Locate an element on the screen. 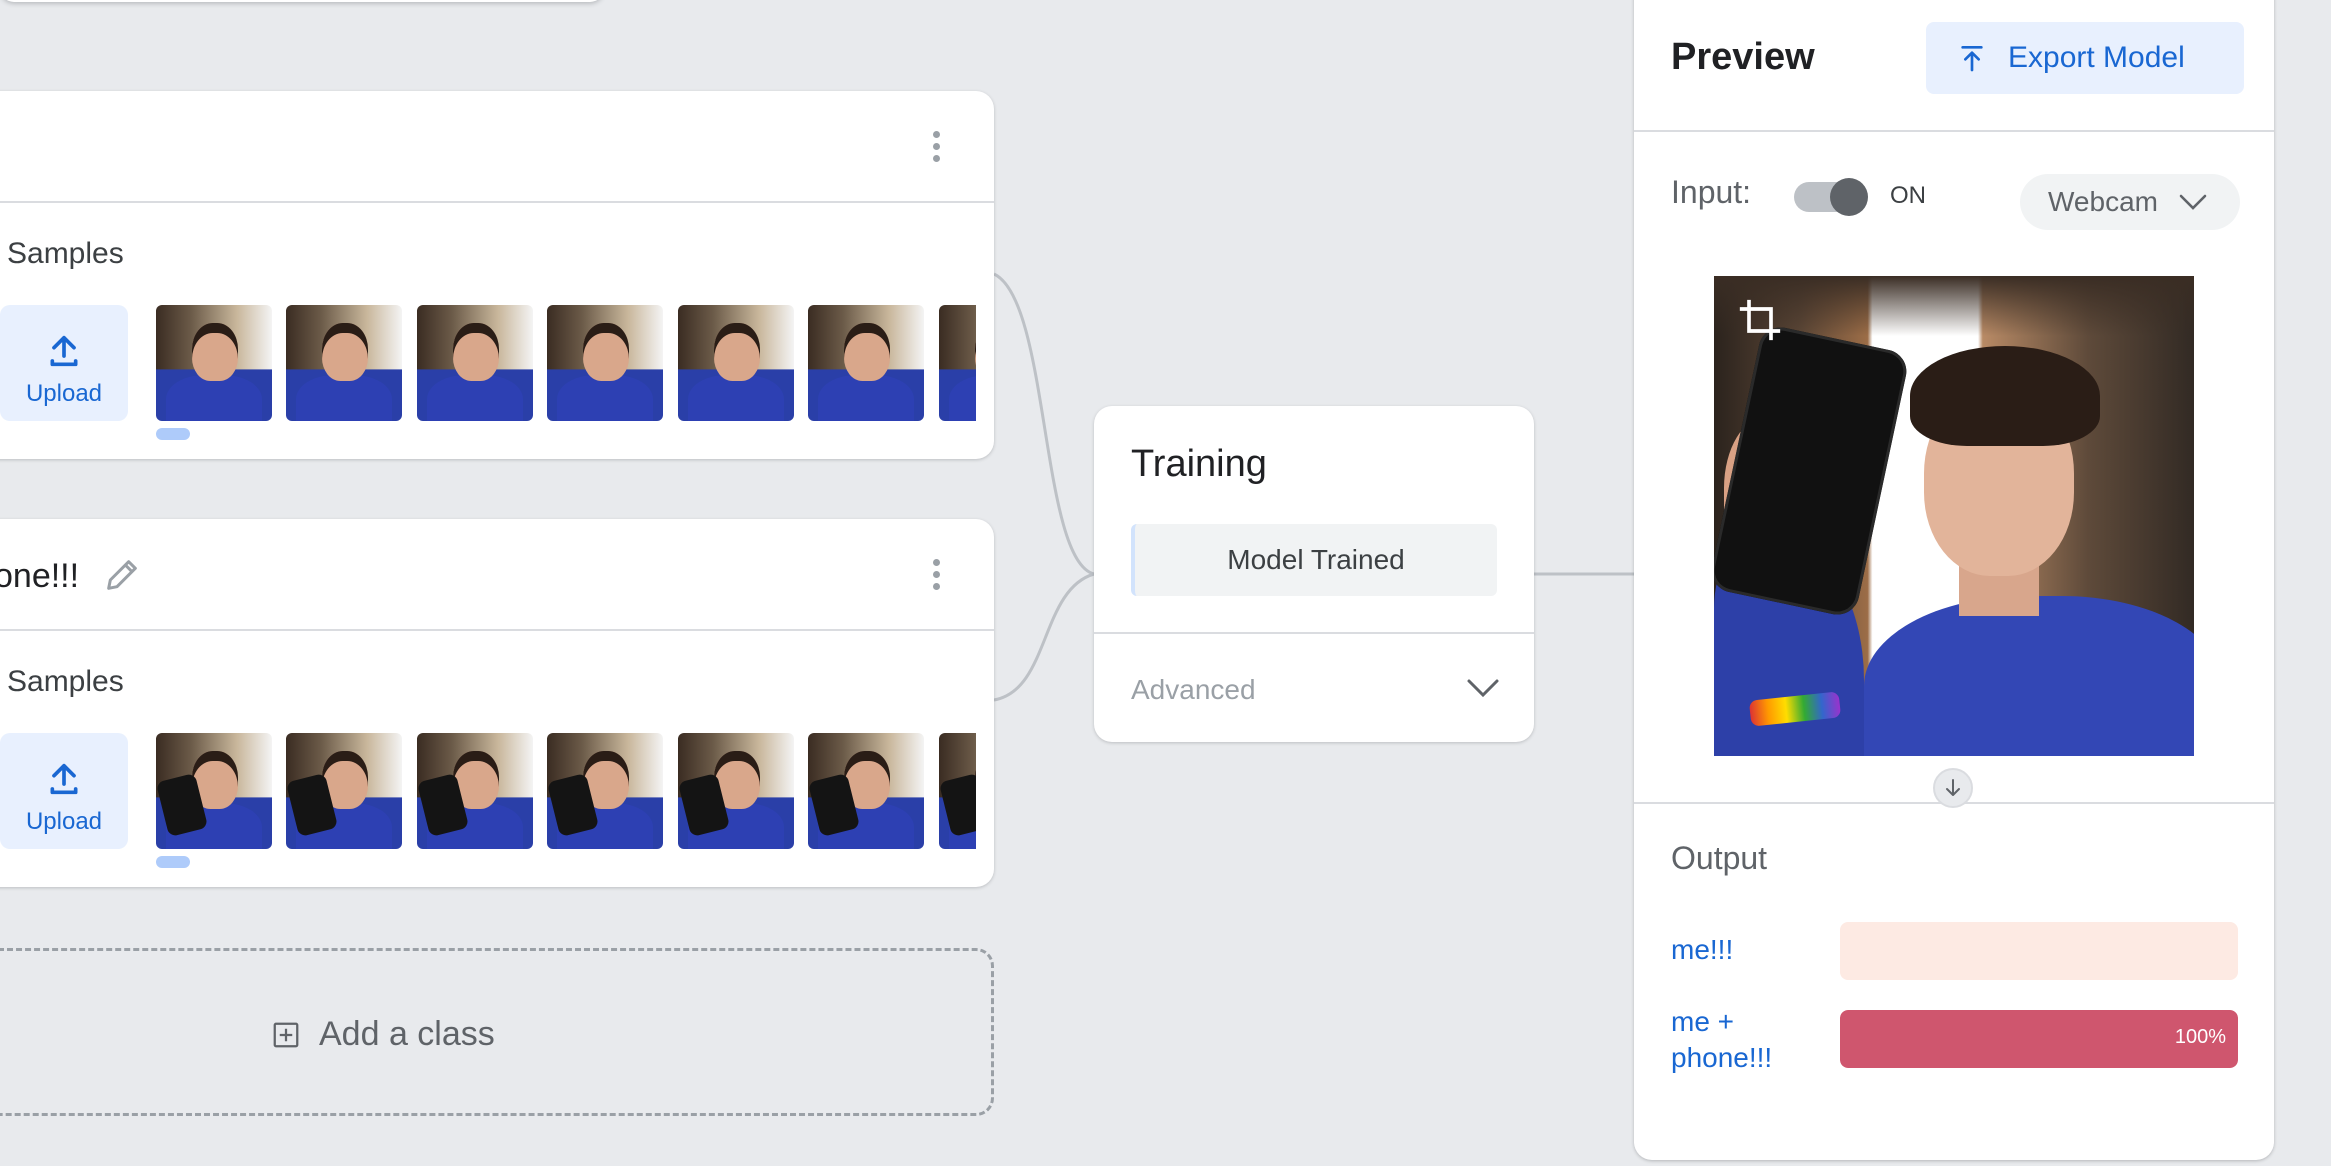 The image size is (2331, 1166). arrow-down-icon is located at coordinates (1953, 788).